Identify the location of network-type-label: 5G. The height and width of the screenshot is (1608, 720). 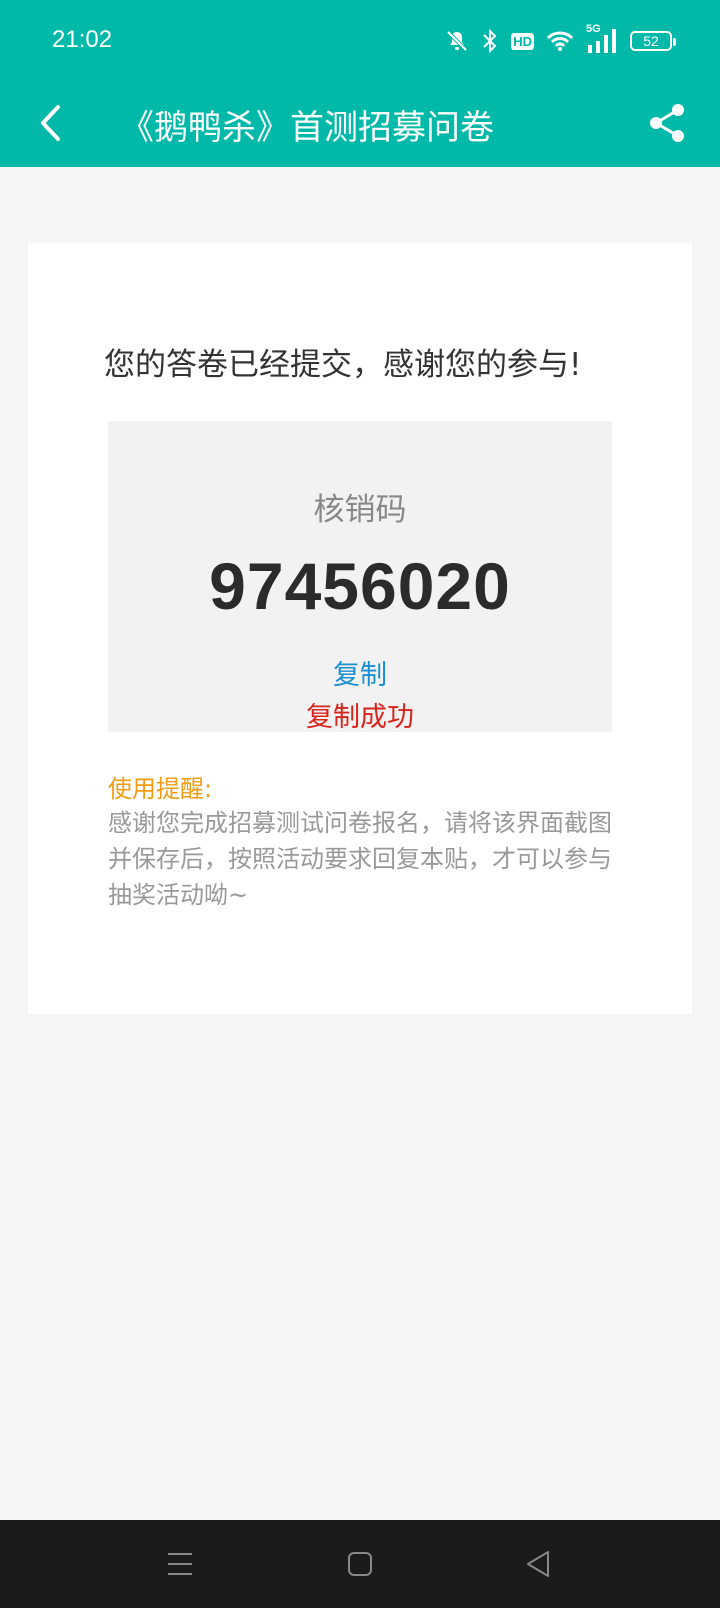
(593, 29).